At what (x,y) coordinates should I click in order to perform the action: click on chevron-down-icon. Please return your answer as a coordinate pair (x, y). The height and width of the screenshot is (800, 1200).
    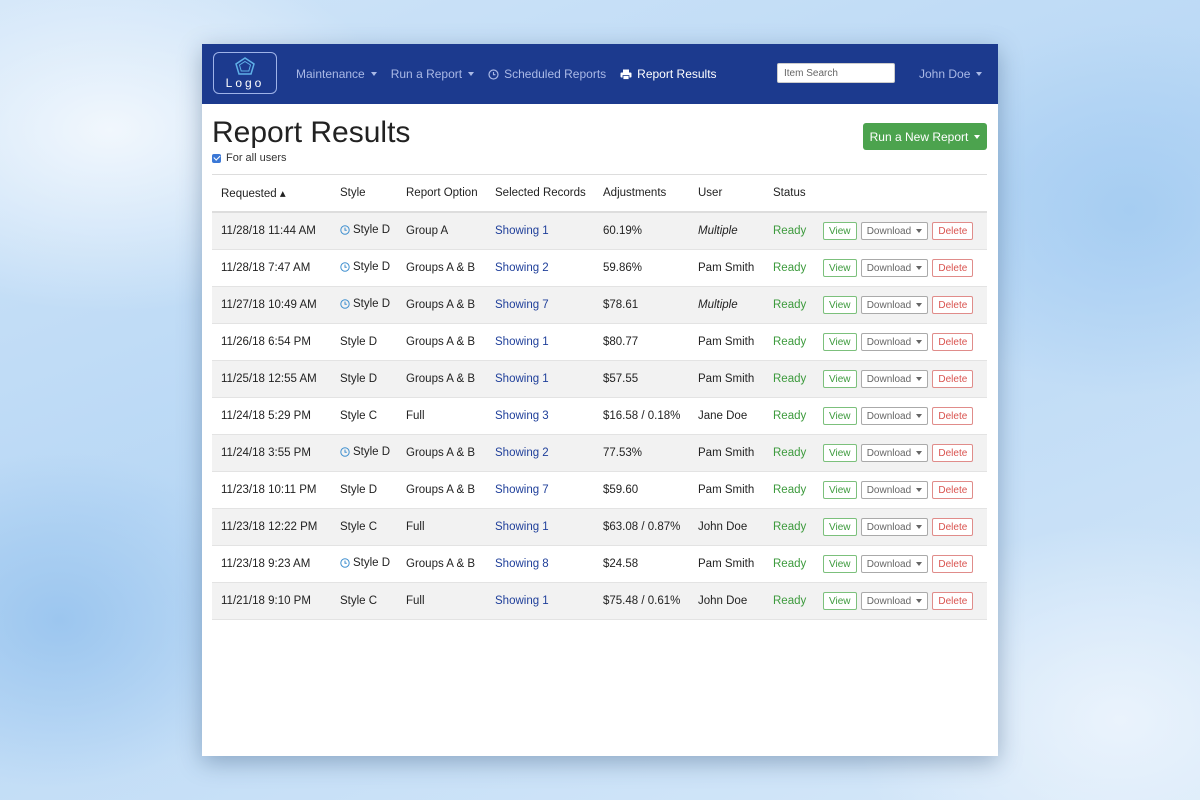
    Looking at the image, I should click on (919, 526).